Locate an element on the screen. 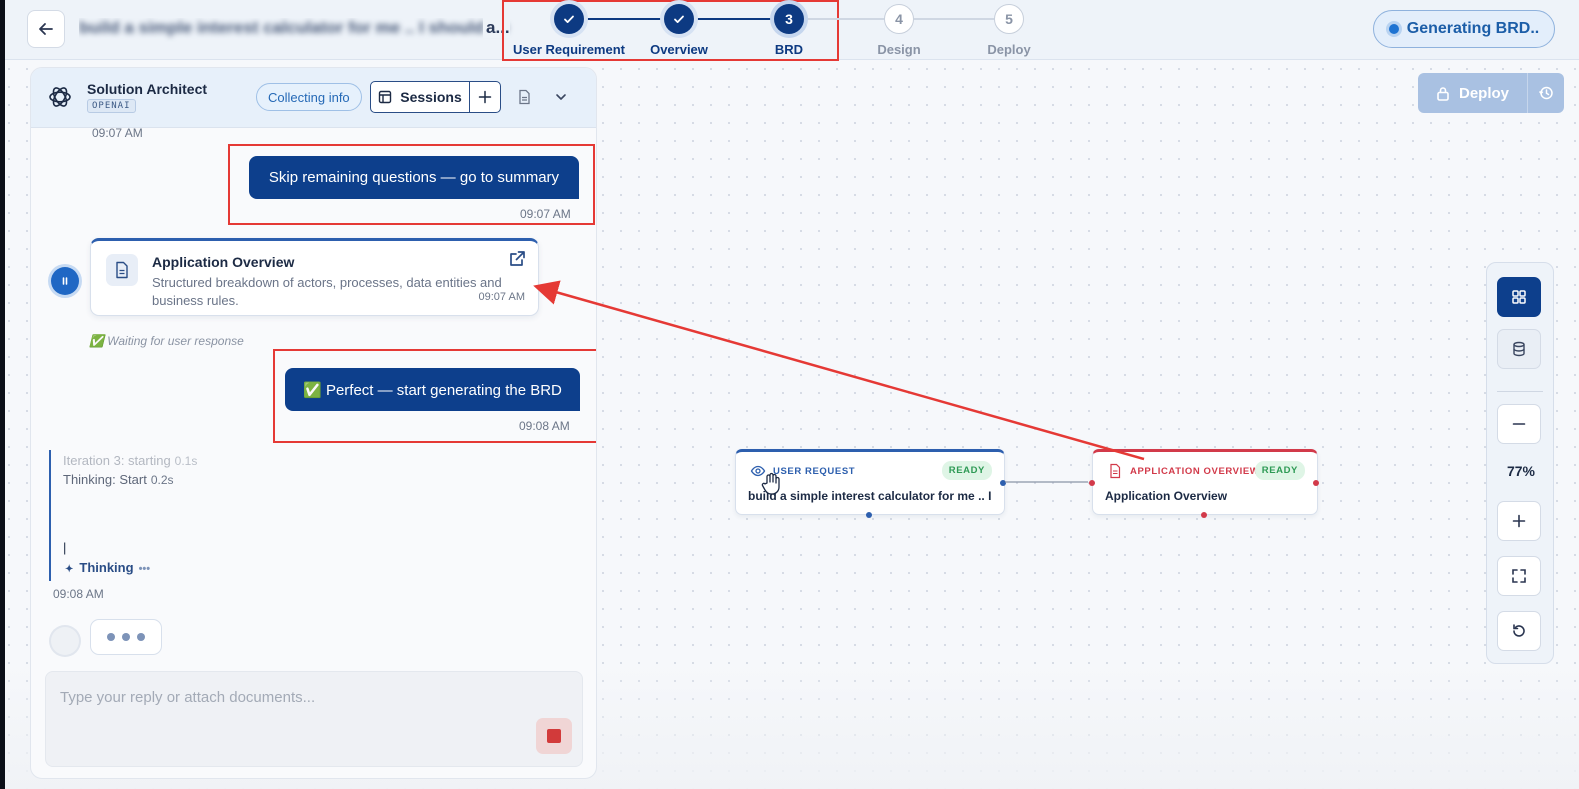 This screenshot has height=789, width=1579. agent-name: Solution Architect is located at coordinates (147, 89).